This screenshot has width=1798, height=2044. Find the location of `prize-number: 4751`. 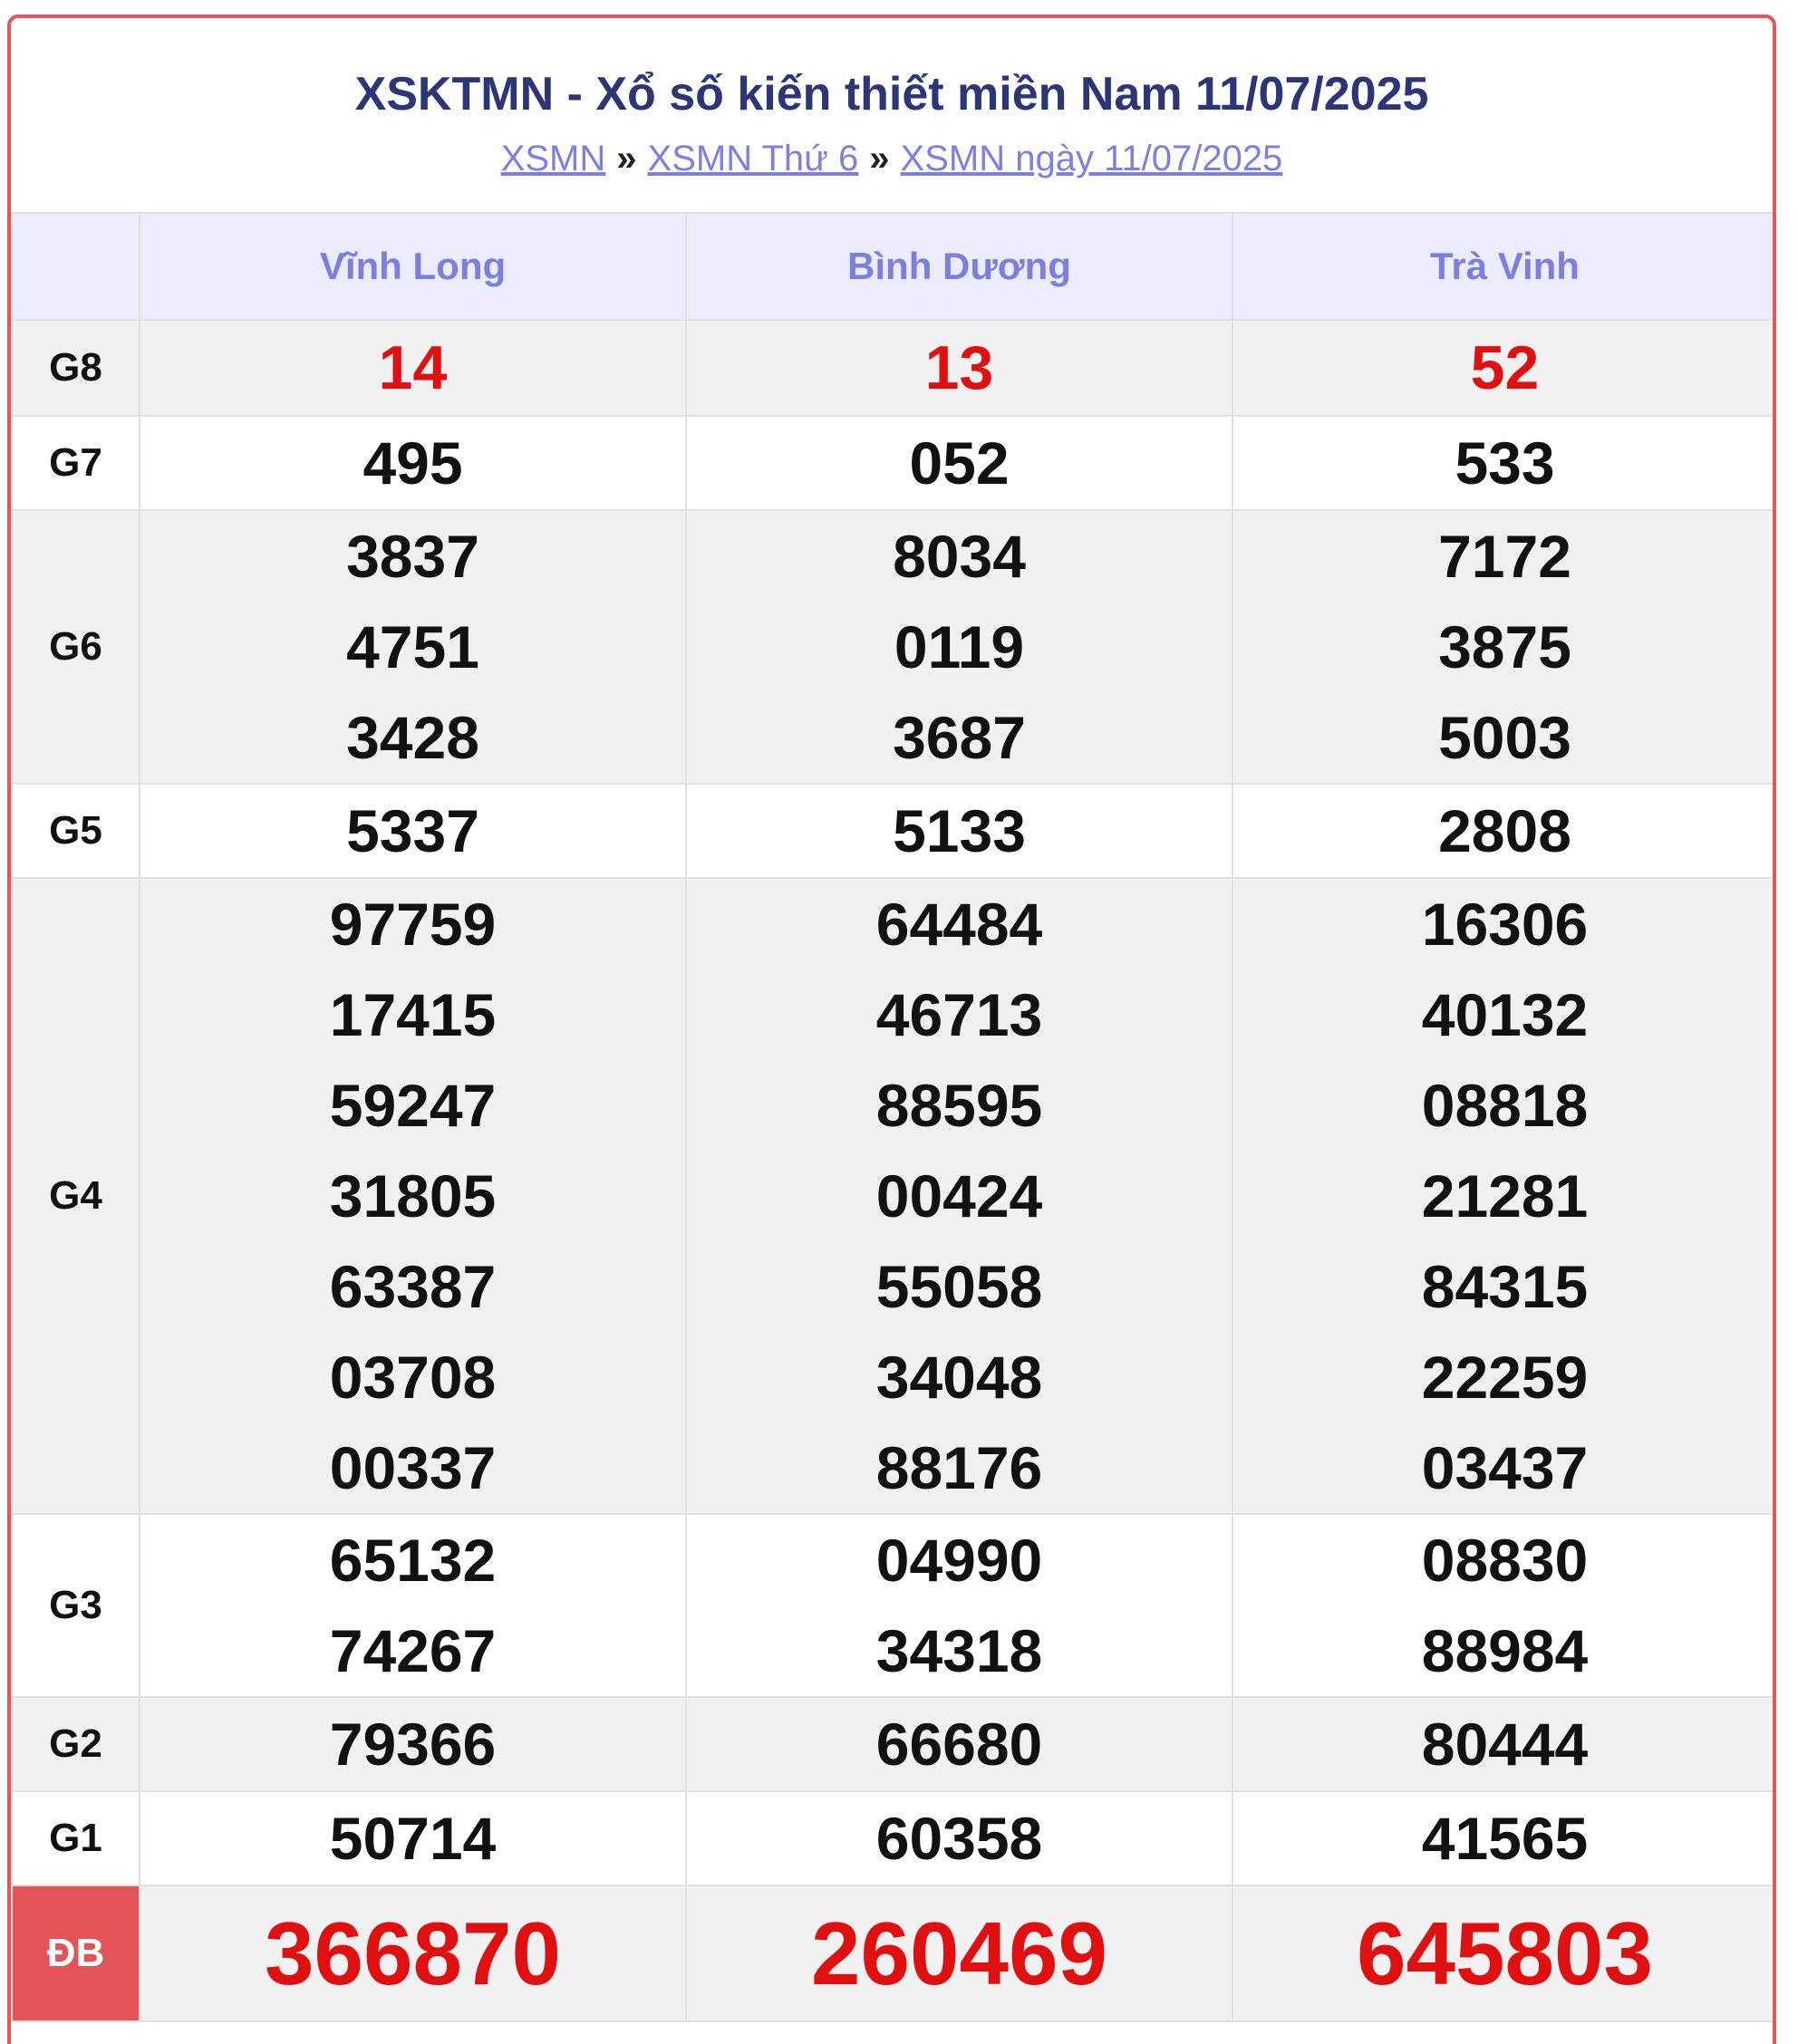

prize-number: 4751 is located at coordinates (412, 646).